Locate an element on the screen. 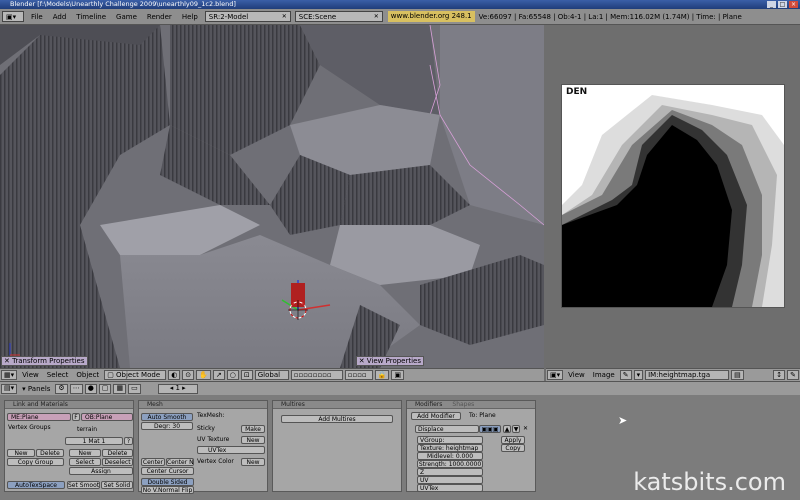 Image resolution: width=800 pixels, height=500 pixels. modifier-name-field: Displace is located at coordinates (447, 429).